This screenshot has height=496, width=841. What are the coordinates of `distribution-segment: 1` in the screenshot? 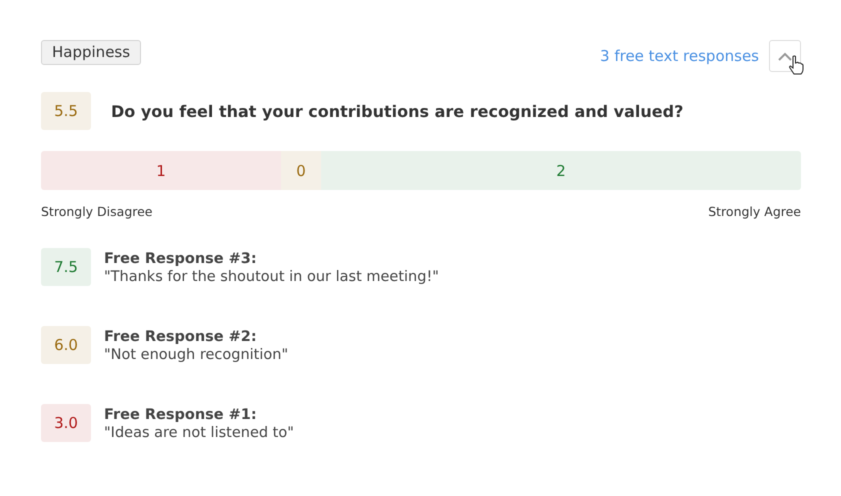 It's located at (161, 170).